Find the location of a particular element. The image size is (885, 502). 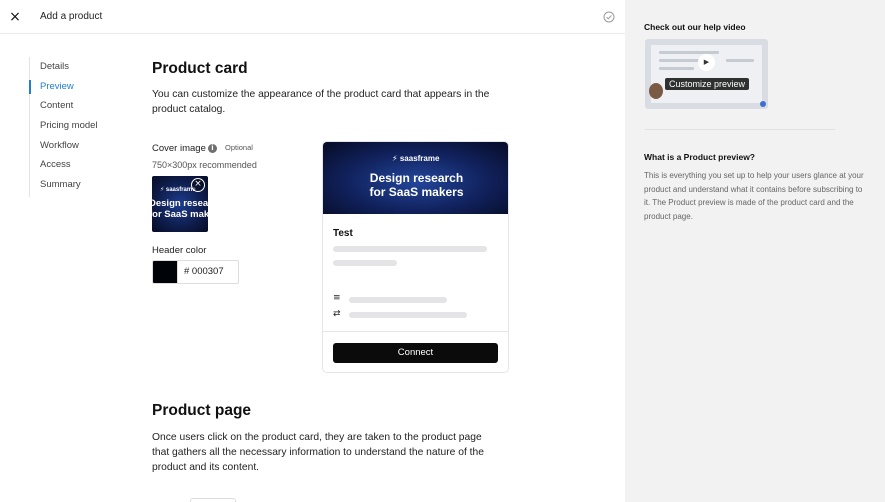

header-color-label: Header color is located at coordinates (179, 250).